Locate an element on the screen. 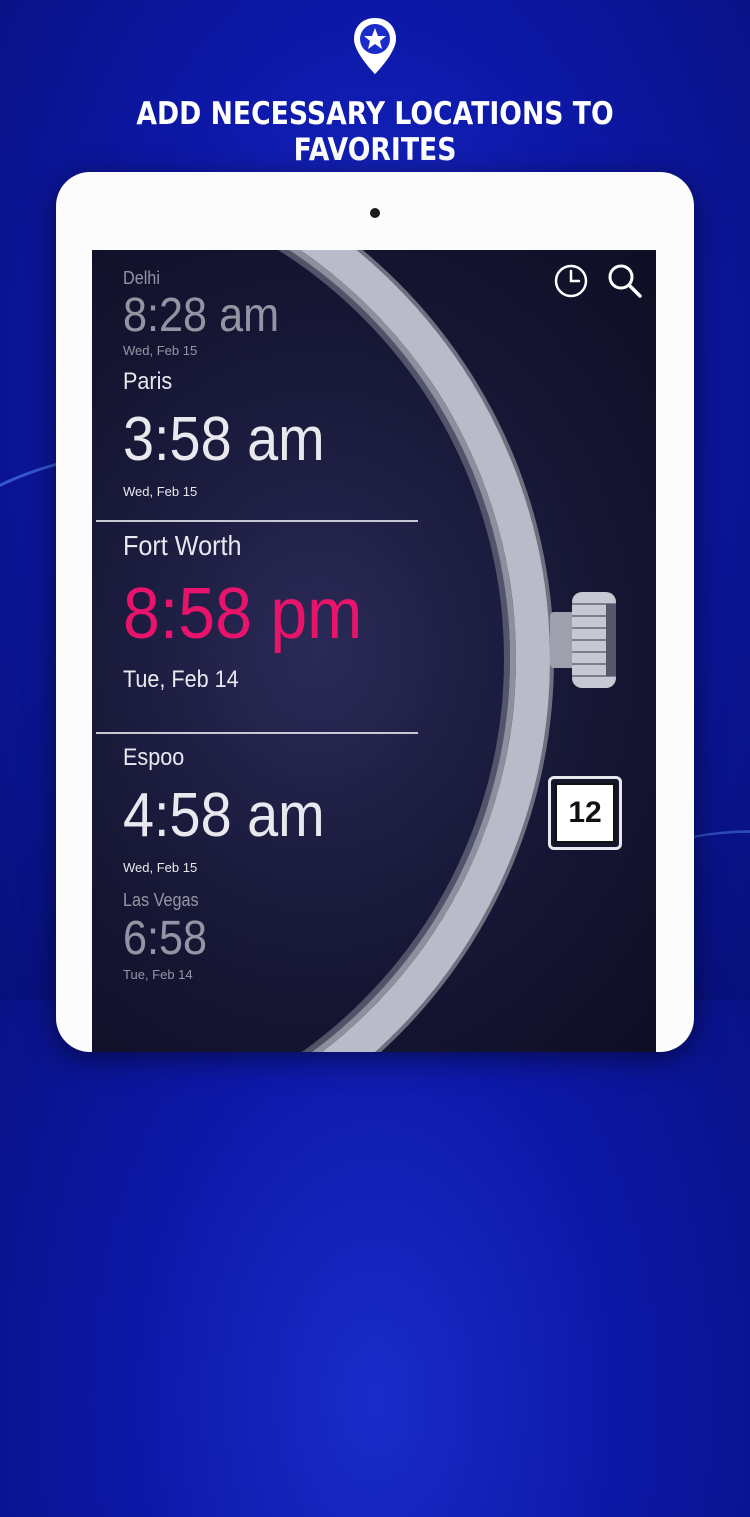 This screenshot has width=750, height=1517. city-name: Paris is located at coordinates (148, 381).